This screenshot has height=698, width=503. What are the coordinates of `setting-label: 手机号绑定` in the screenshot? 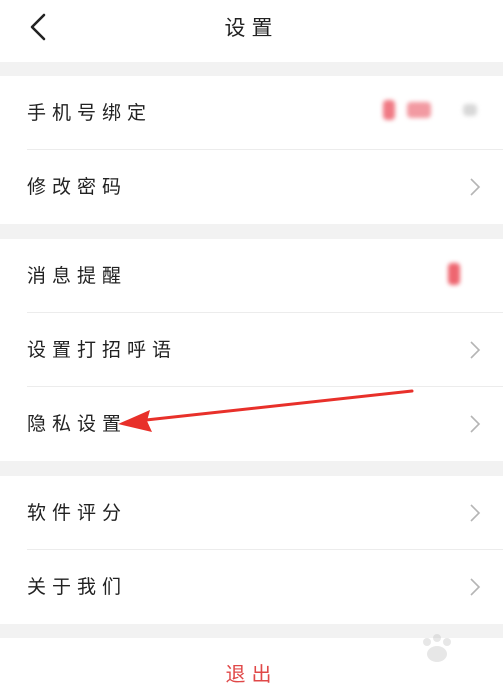 It's located at (90, 113).